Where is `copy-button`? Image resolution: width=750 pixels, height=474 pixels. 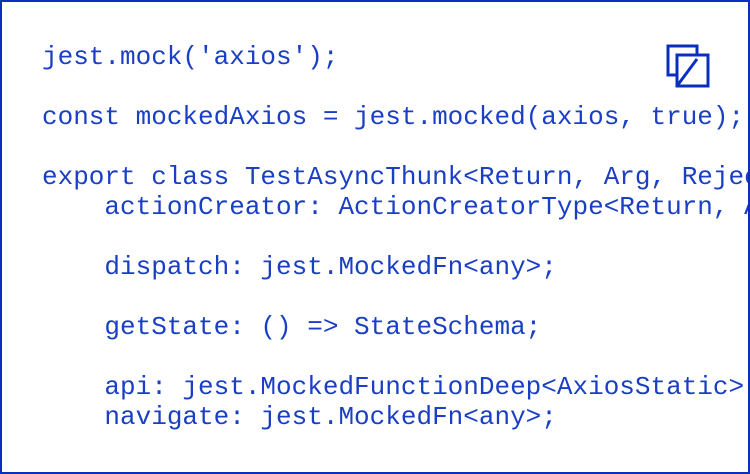
copy-button is located at coordinates (689, 67).